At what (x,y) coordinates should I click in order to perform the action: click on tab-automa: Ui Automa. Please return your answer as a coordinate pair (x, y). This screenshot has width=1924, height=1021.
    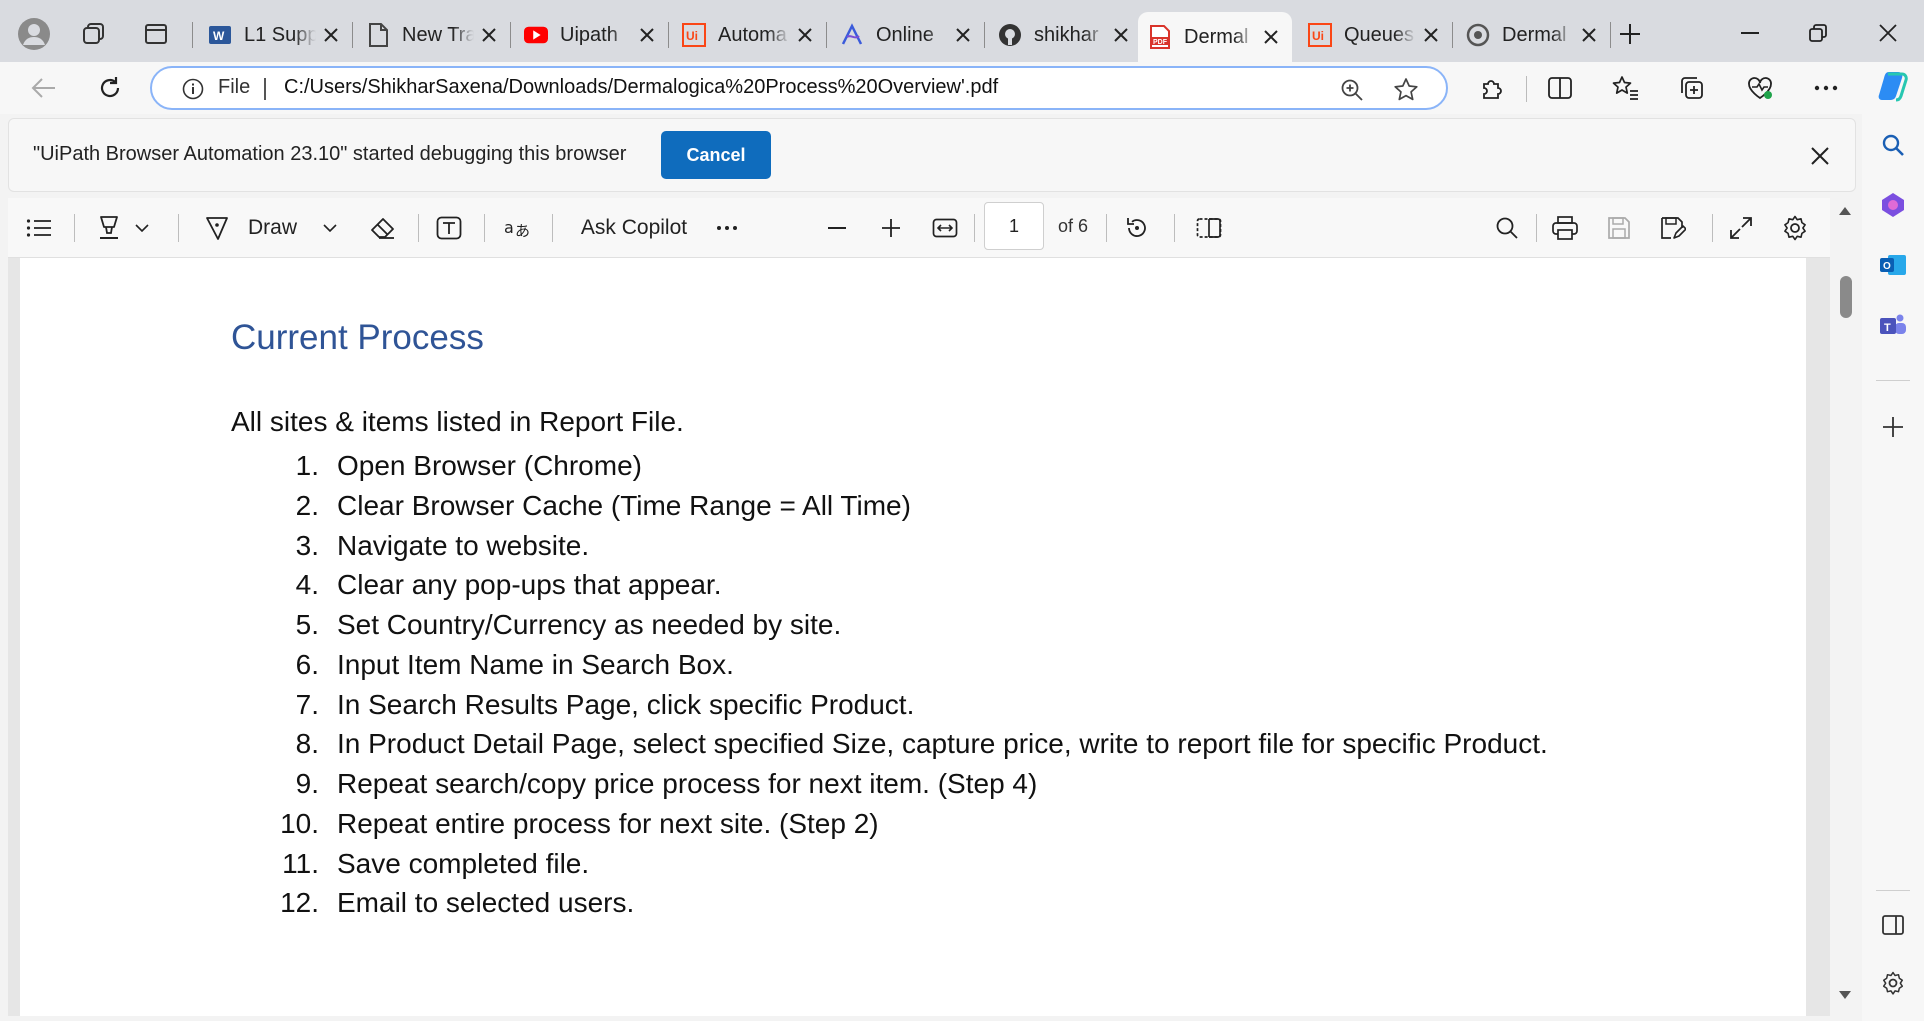
    Looking at the image, I should click on (749, 35).